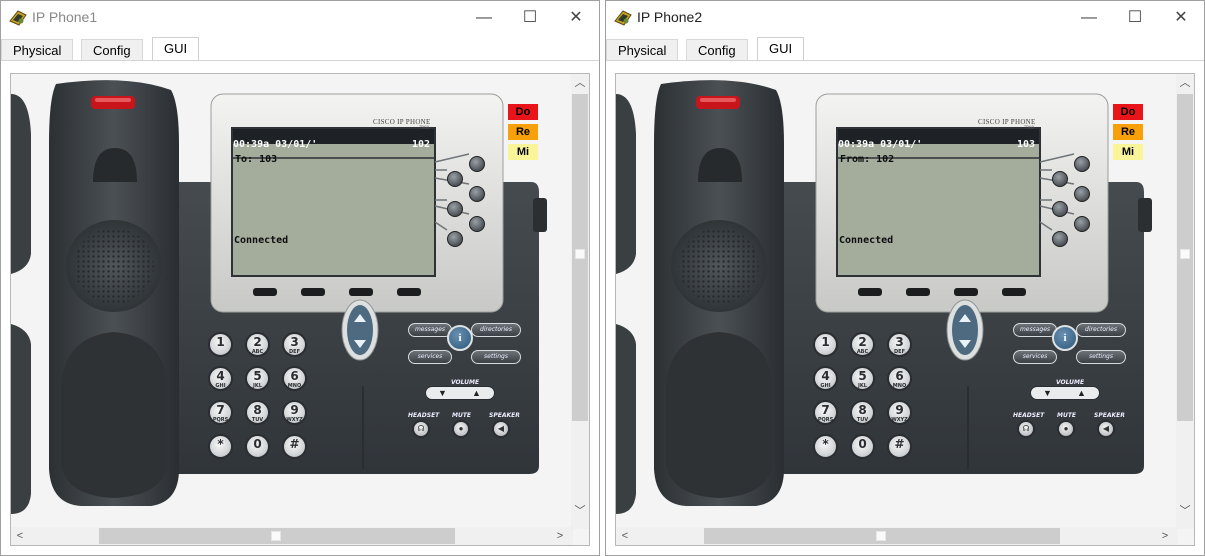 This screenshot has height=556, width=1205. I want to click on title-bar: IP Phone1 — ☐ ✕, so click(300, 18).